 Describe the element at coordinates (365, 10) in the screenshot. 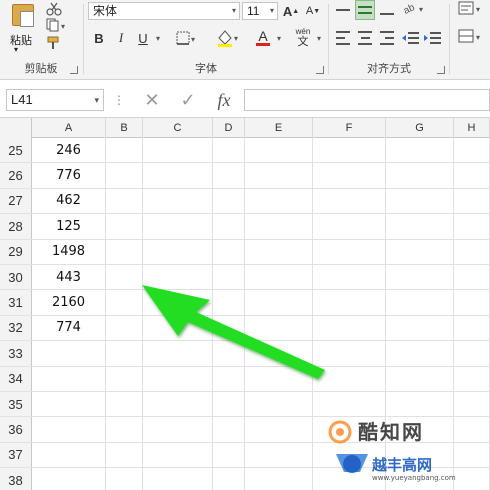

I see `middle-align-button` at that location.